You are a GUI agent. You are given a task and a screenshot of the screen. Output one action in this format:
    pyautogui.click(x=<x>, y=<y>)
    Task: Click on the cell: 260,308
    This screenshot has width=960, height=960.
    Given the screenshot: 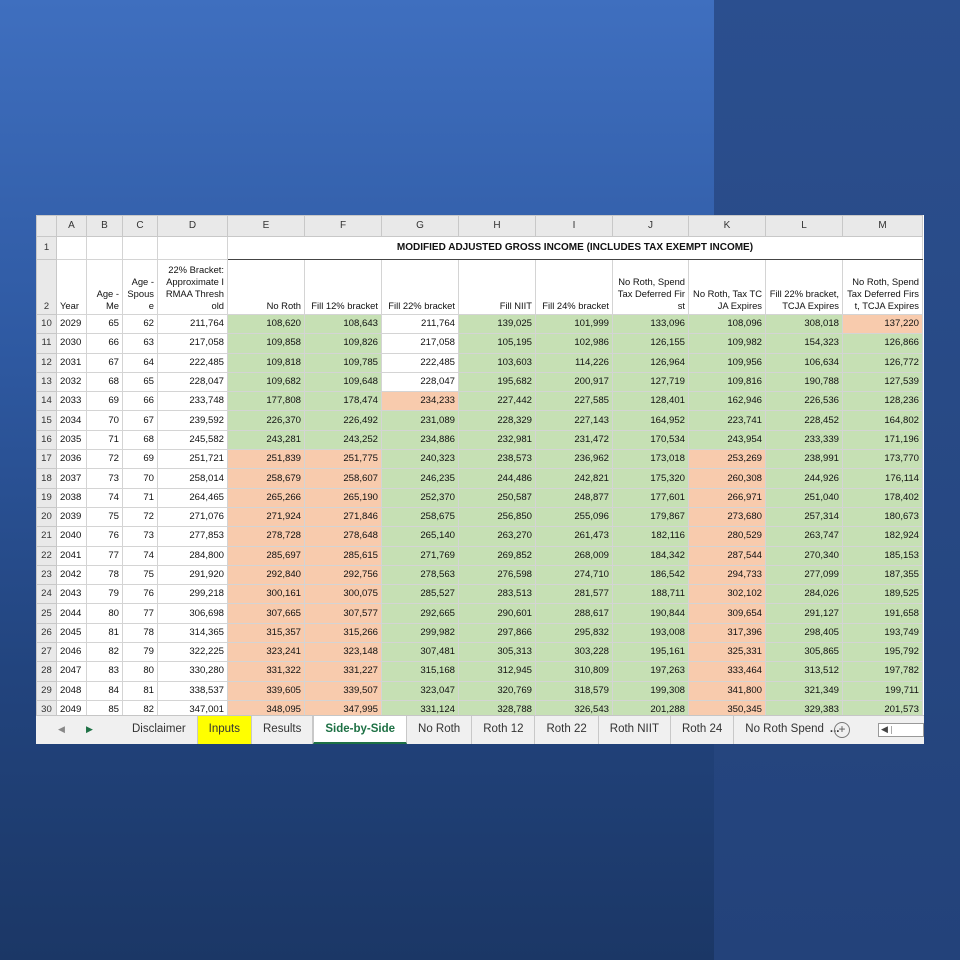 What is the action you would take?
    pyautogui.click(x=727, y=478)
    